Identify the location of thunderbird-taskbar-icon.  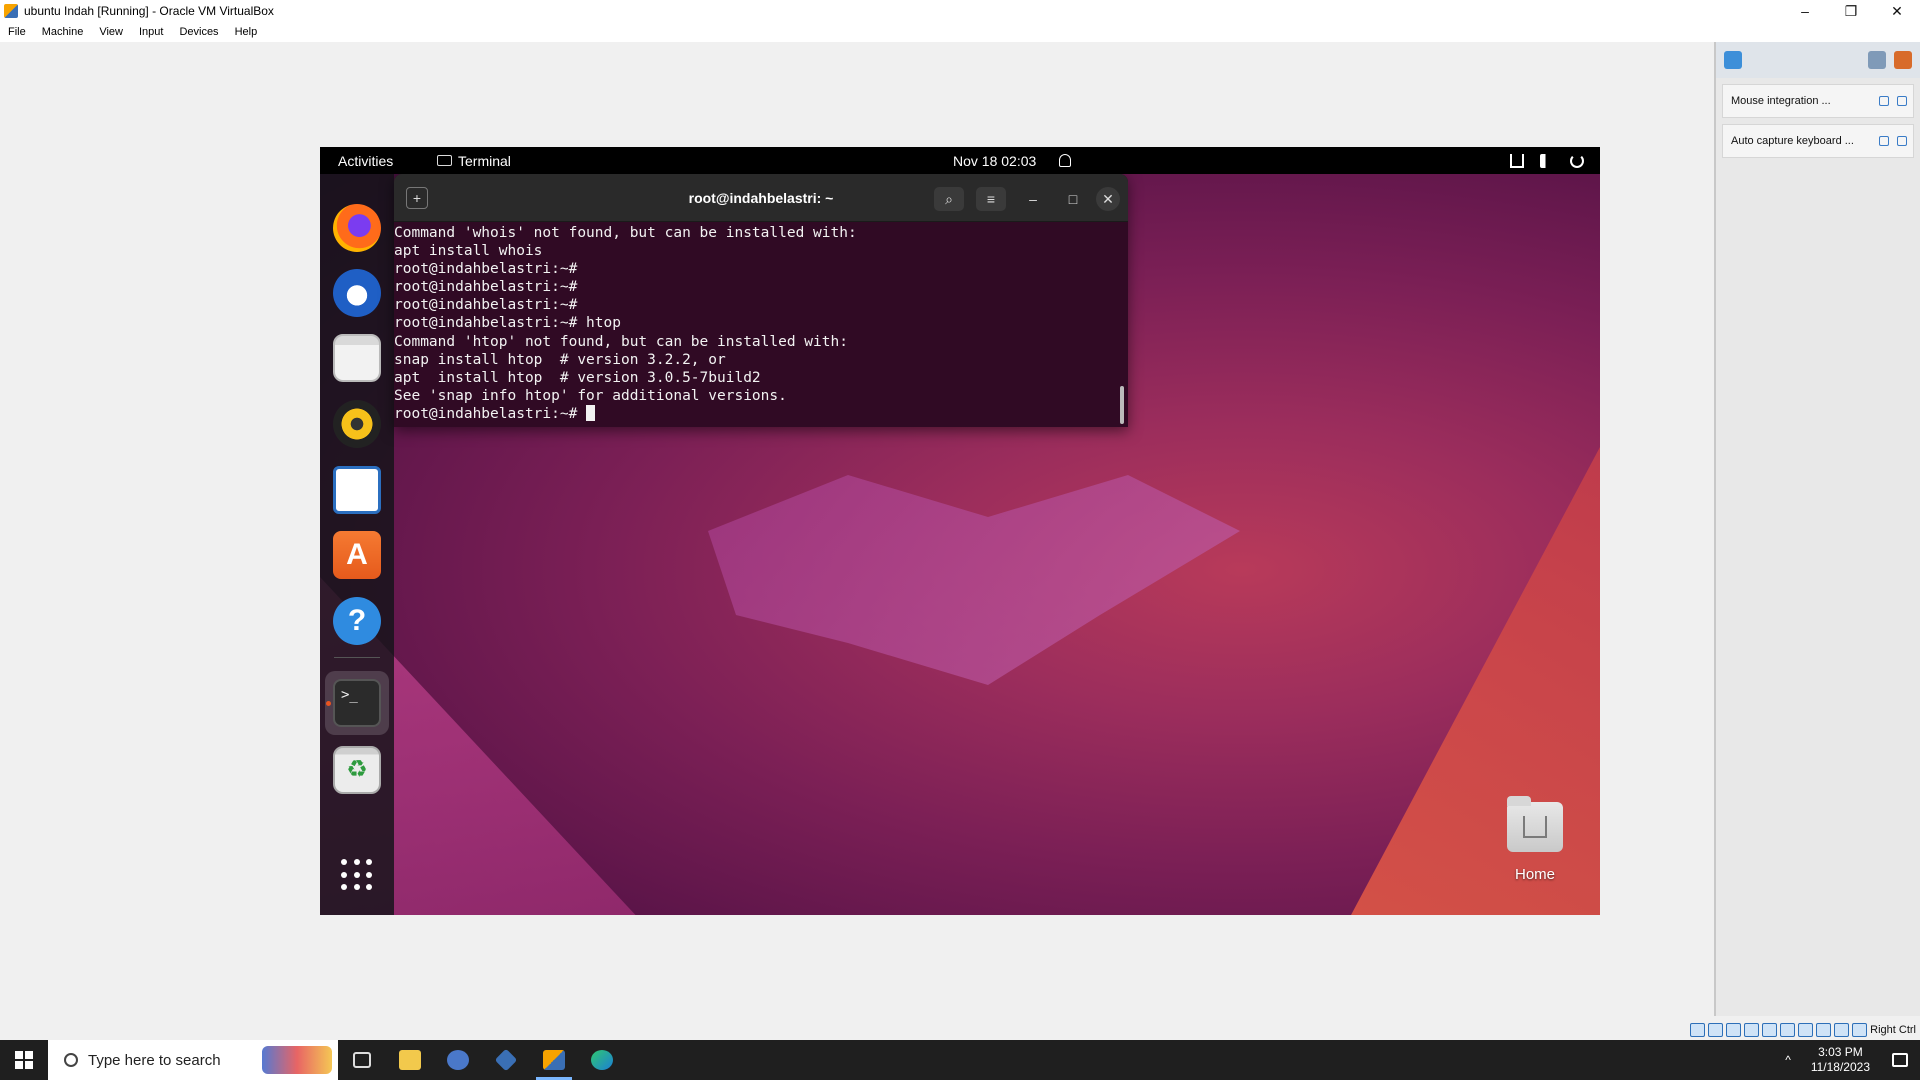
(458, 1060).